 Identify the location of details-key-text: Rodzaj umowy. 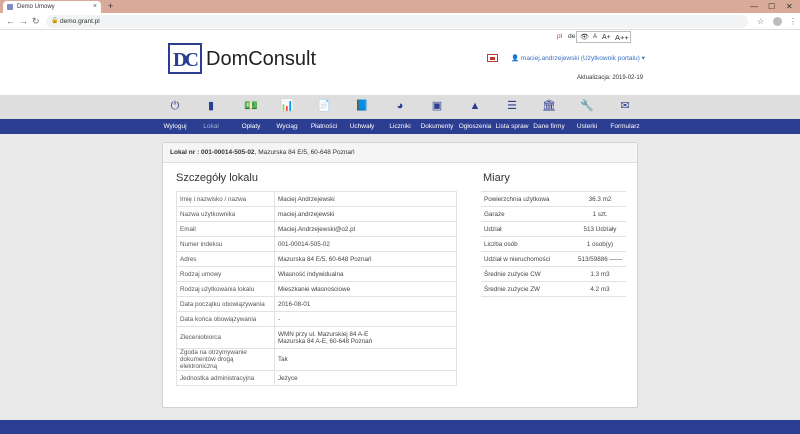
(201, 274).